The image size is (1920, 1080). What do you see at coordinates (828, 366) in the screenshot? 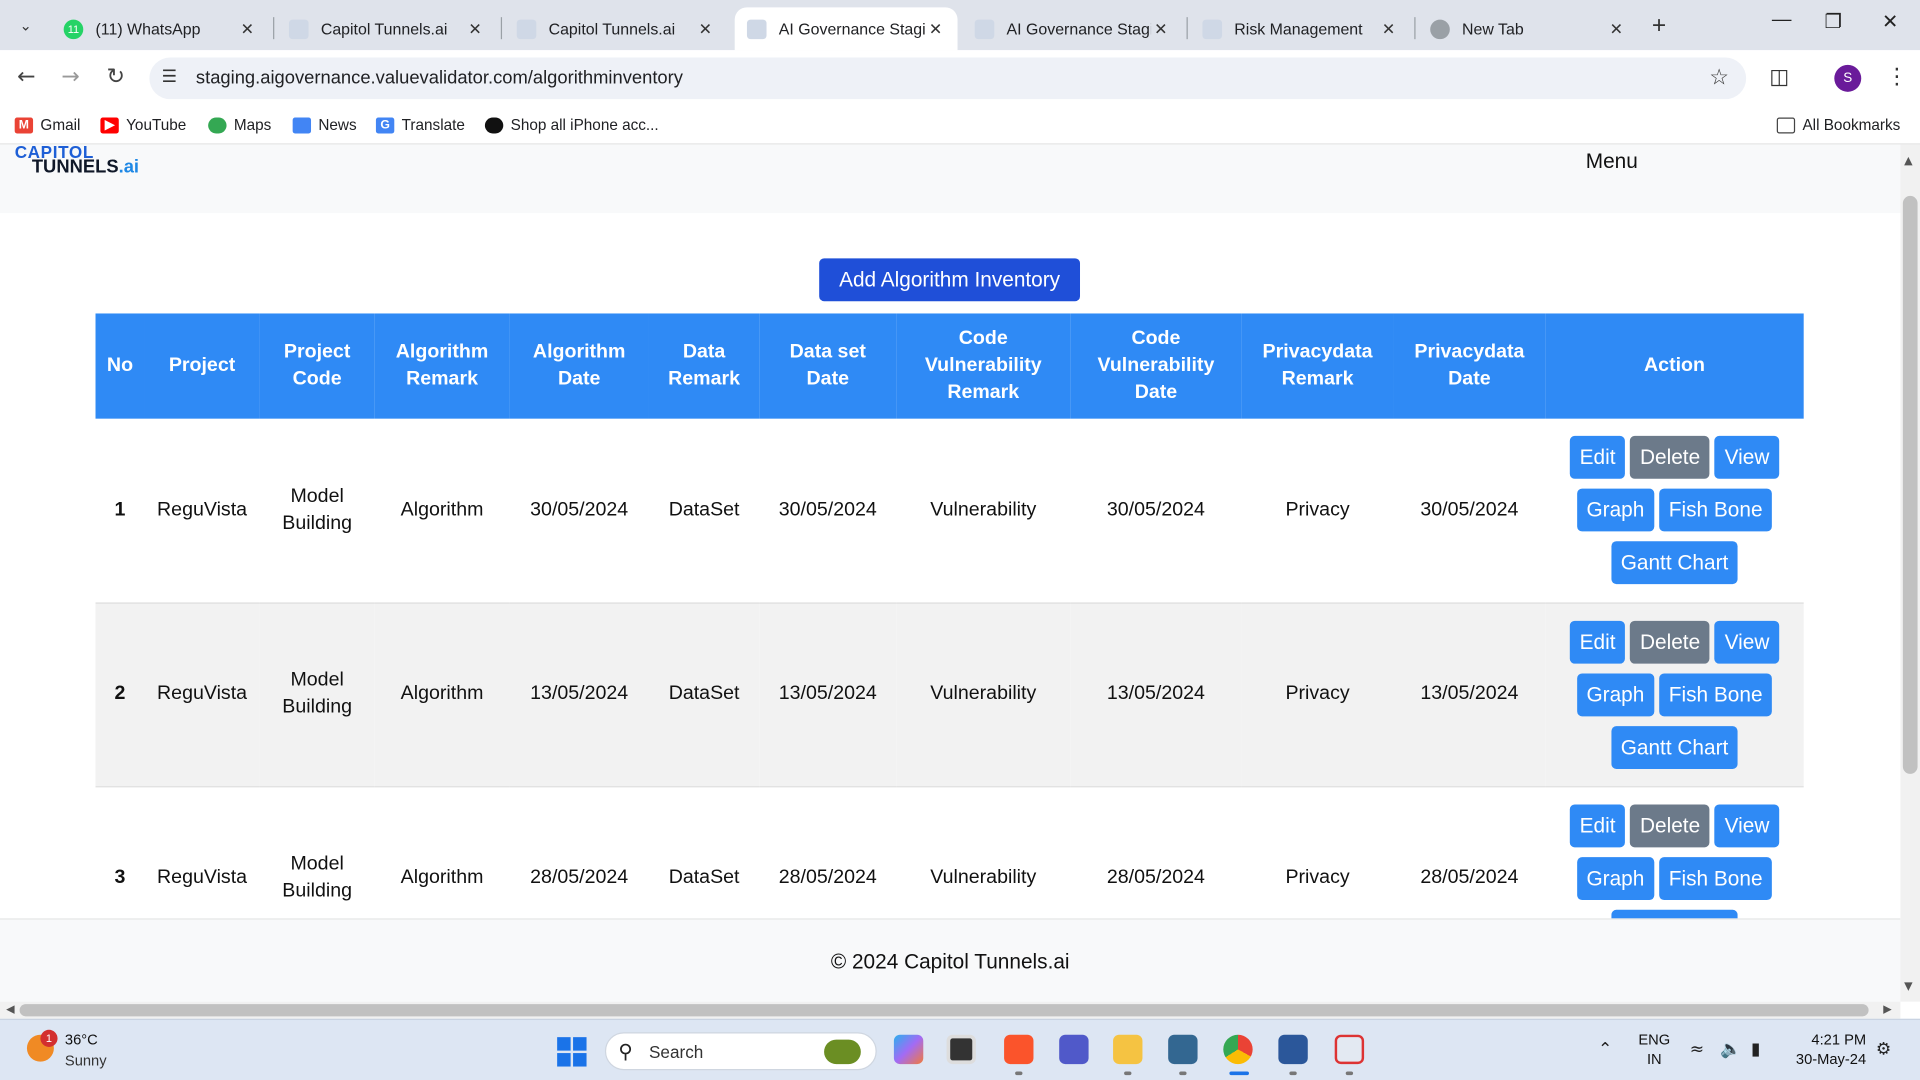
I see `col-header-dataset-date: Data set Date` at bounding box center [828, 366].